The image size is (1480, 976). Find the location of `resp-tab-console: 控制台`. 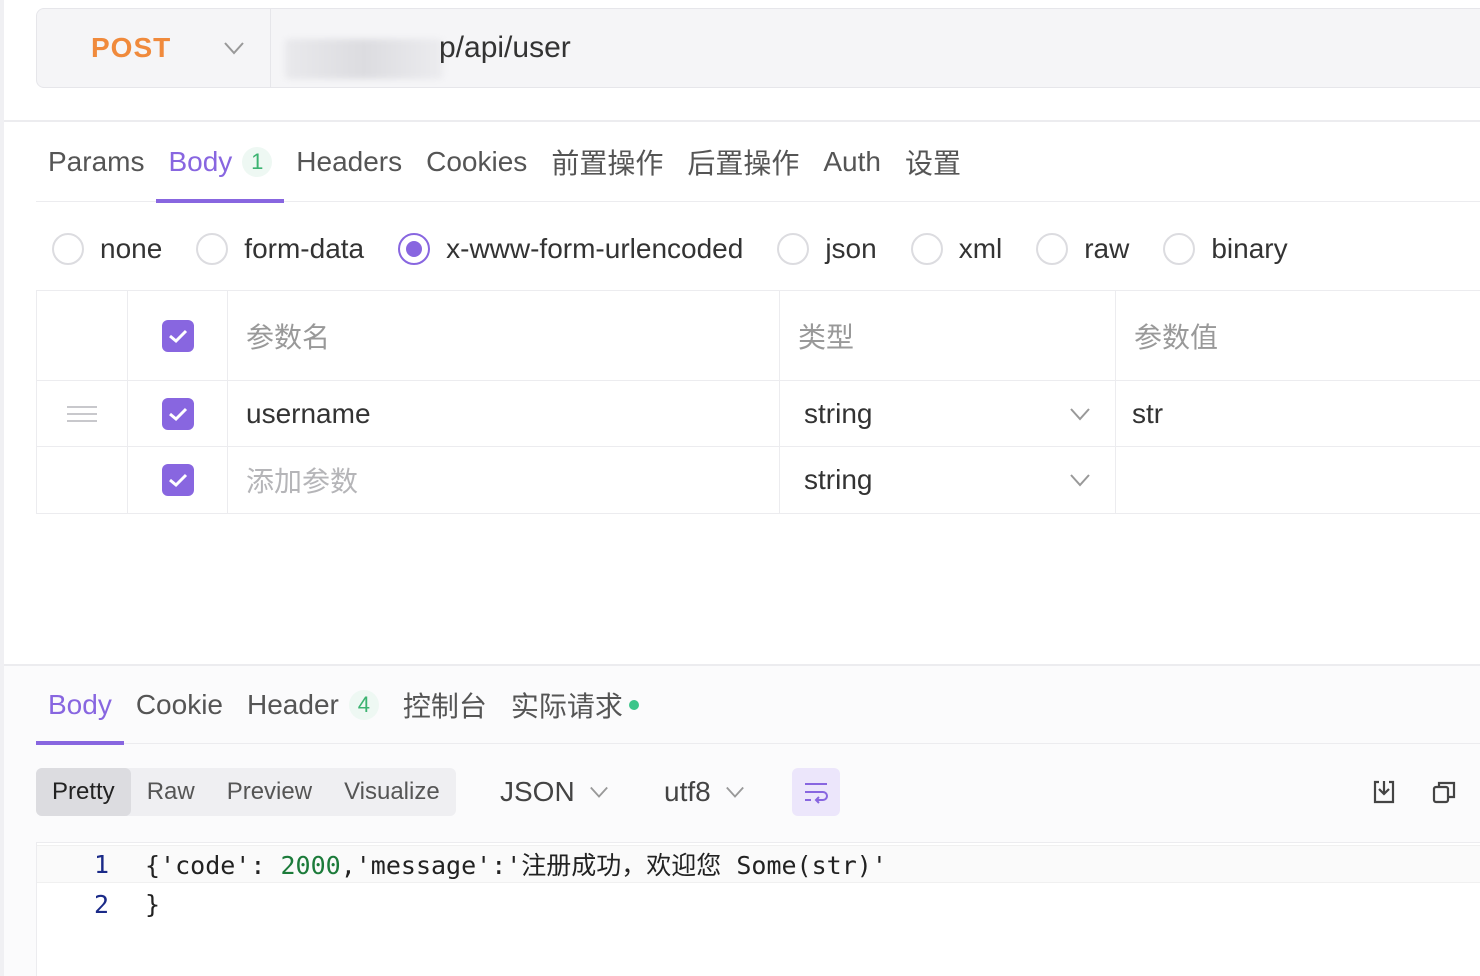

resp-tab-console: 控制台 is located at coordinates (445, 705).